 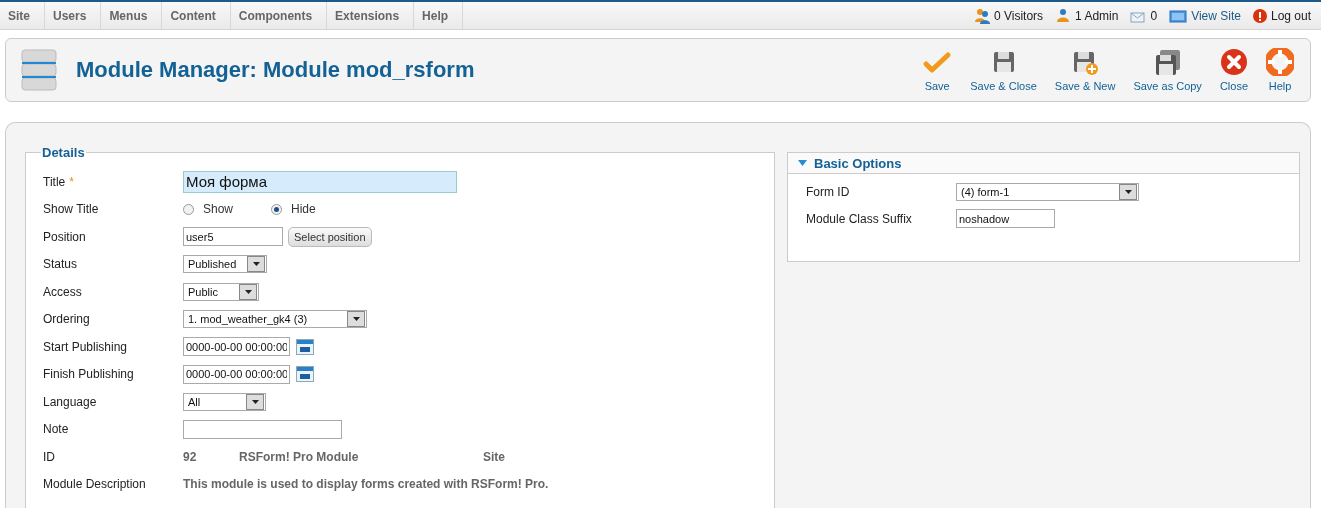 I want to click on header-link: Log out, so click(x=1290, y=15).